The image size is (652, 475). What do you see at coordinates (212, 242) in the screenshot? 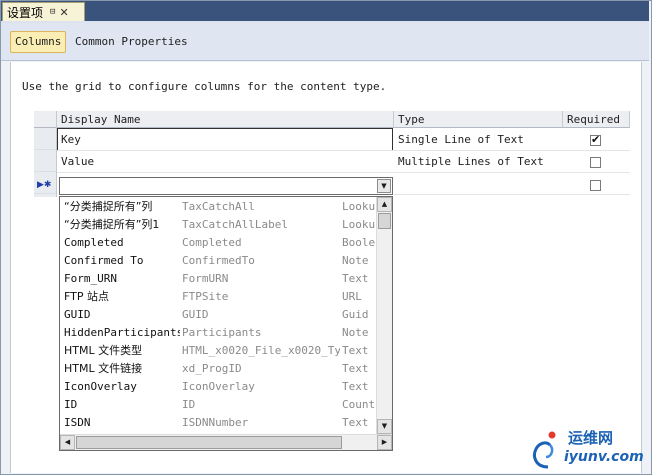
I see `item-internal-name: Completed` at bounding box center [212, 242].